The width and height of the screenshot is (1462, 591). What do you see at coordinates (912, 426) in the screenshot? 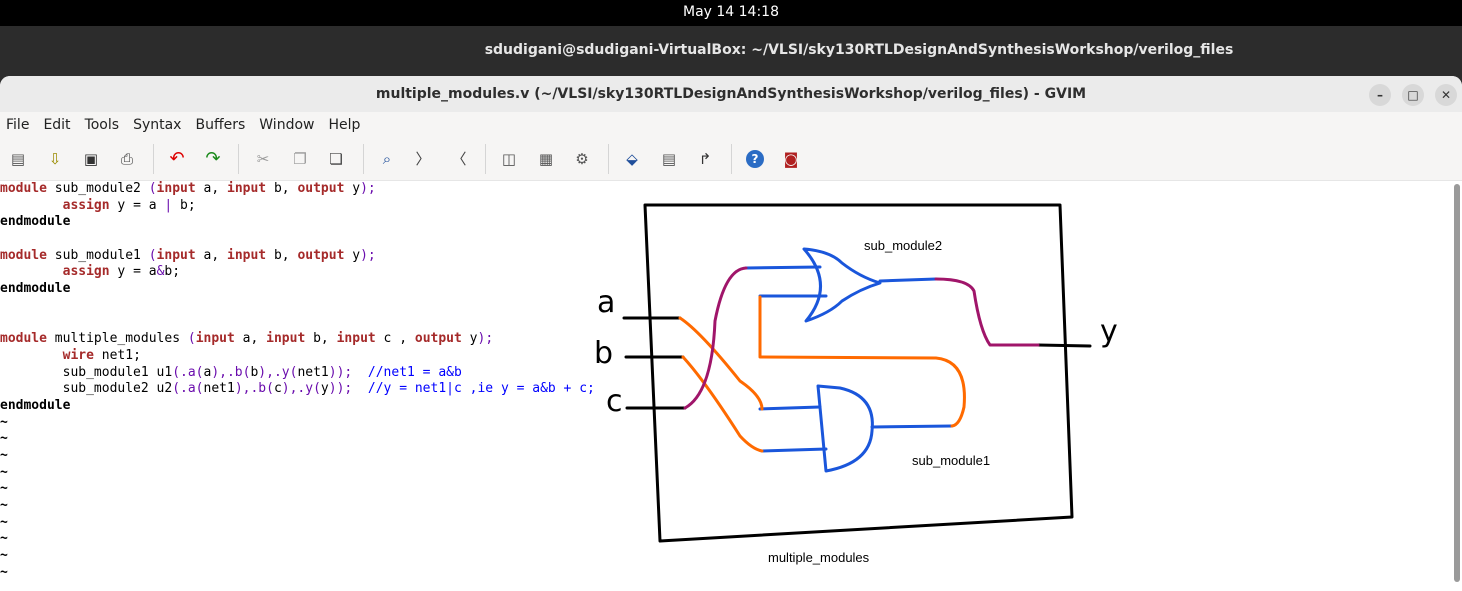
I see `and-output-wire` at bounding box center [912, 426].